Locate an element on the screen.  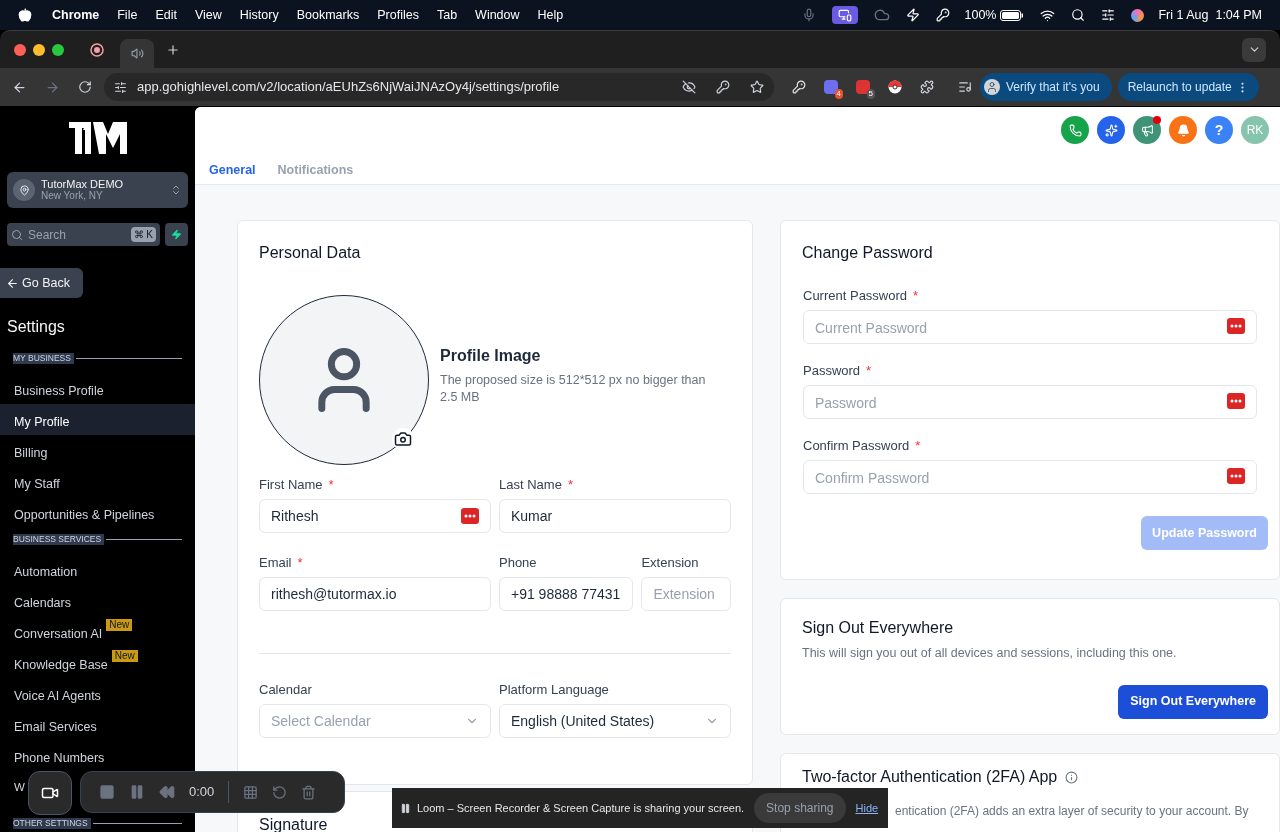
record-icon is located at coordinates (97, 49).